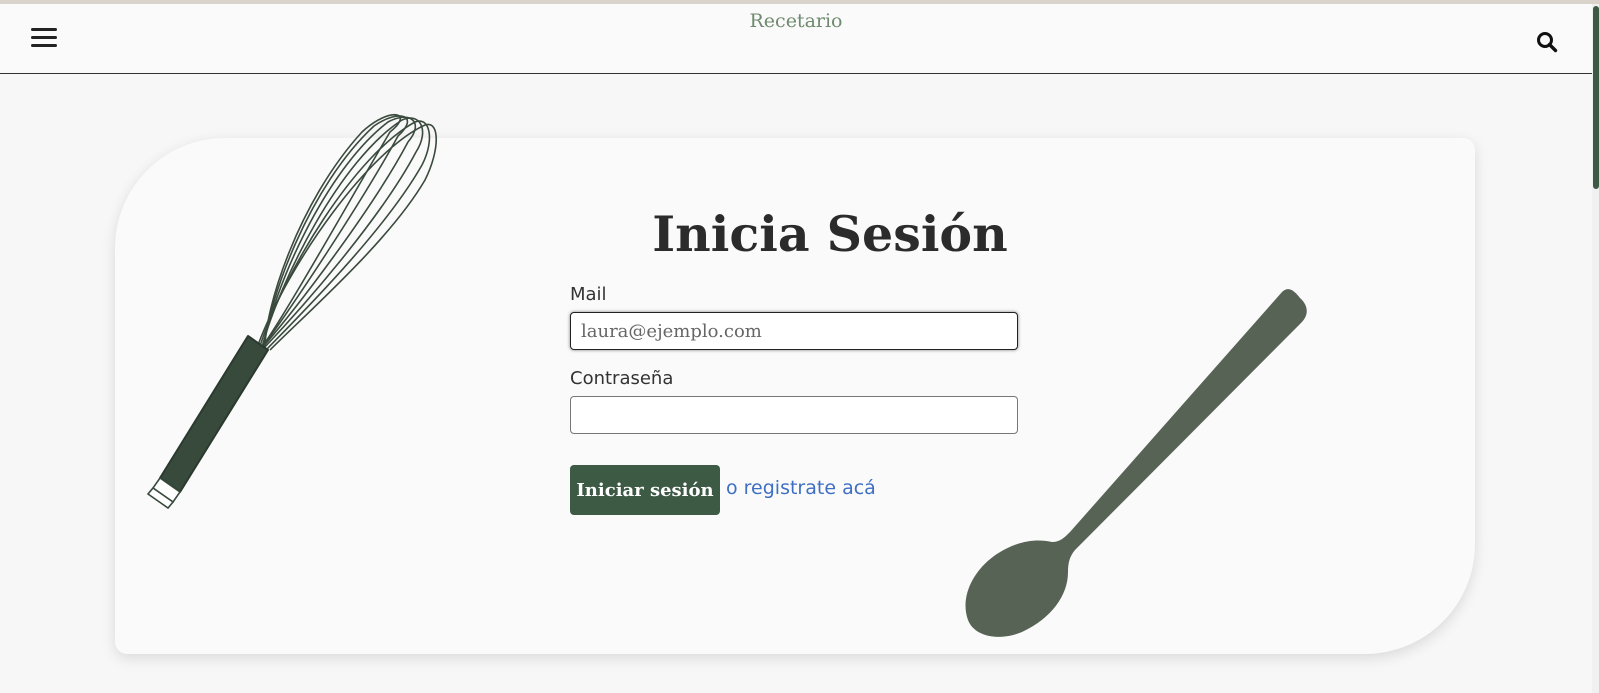  I want to click on password-input, so click(794, 415).